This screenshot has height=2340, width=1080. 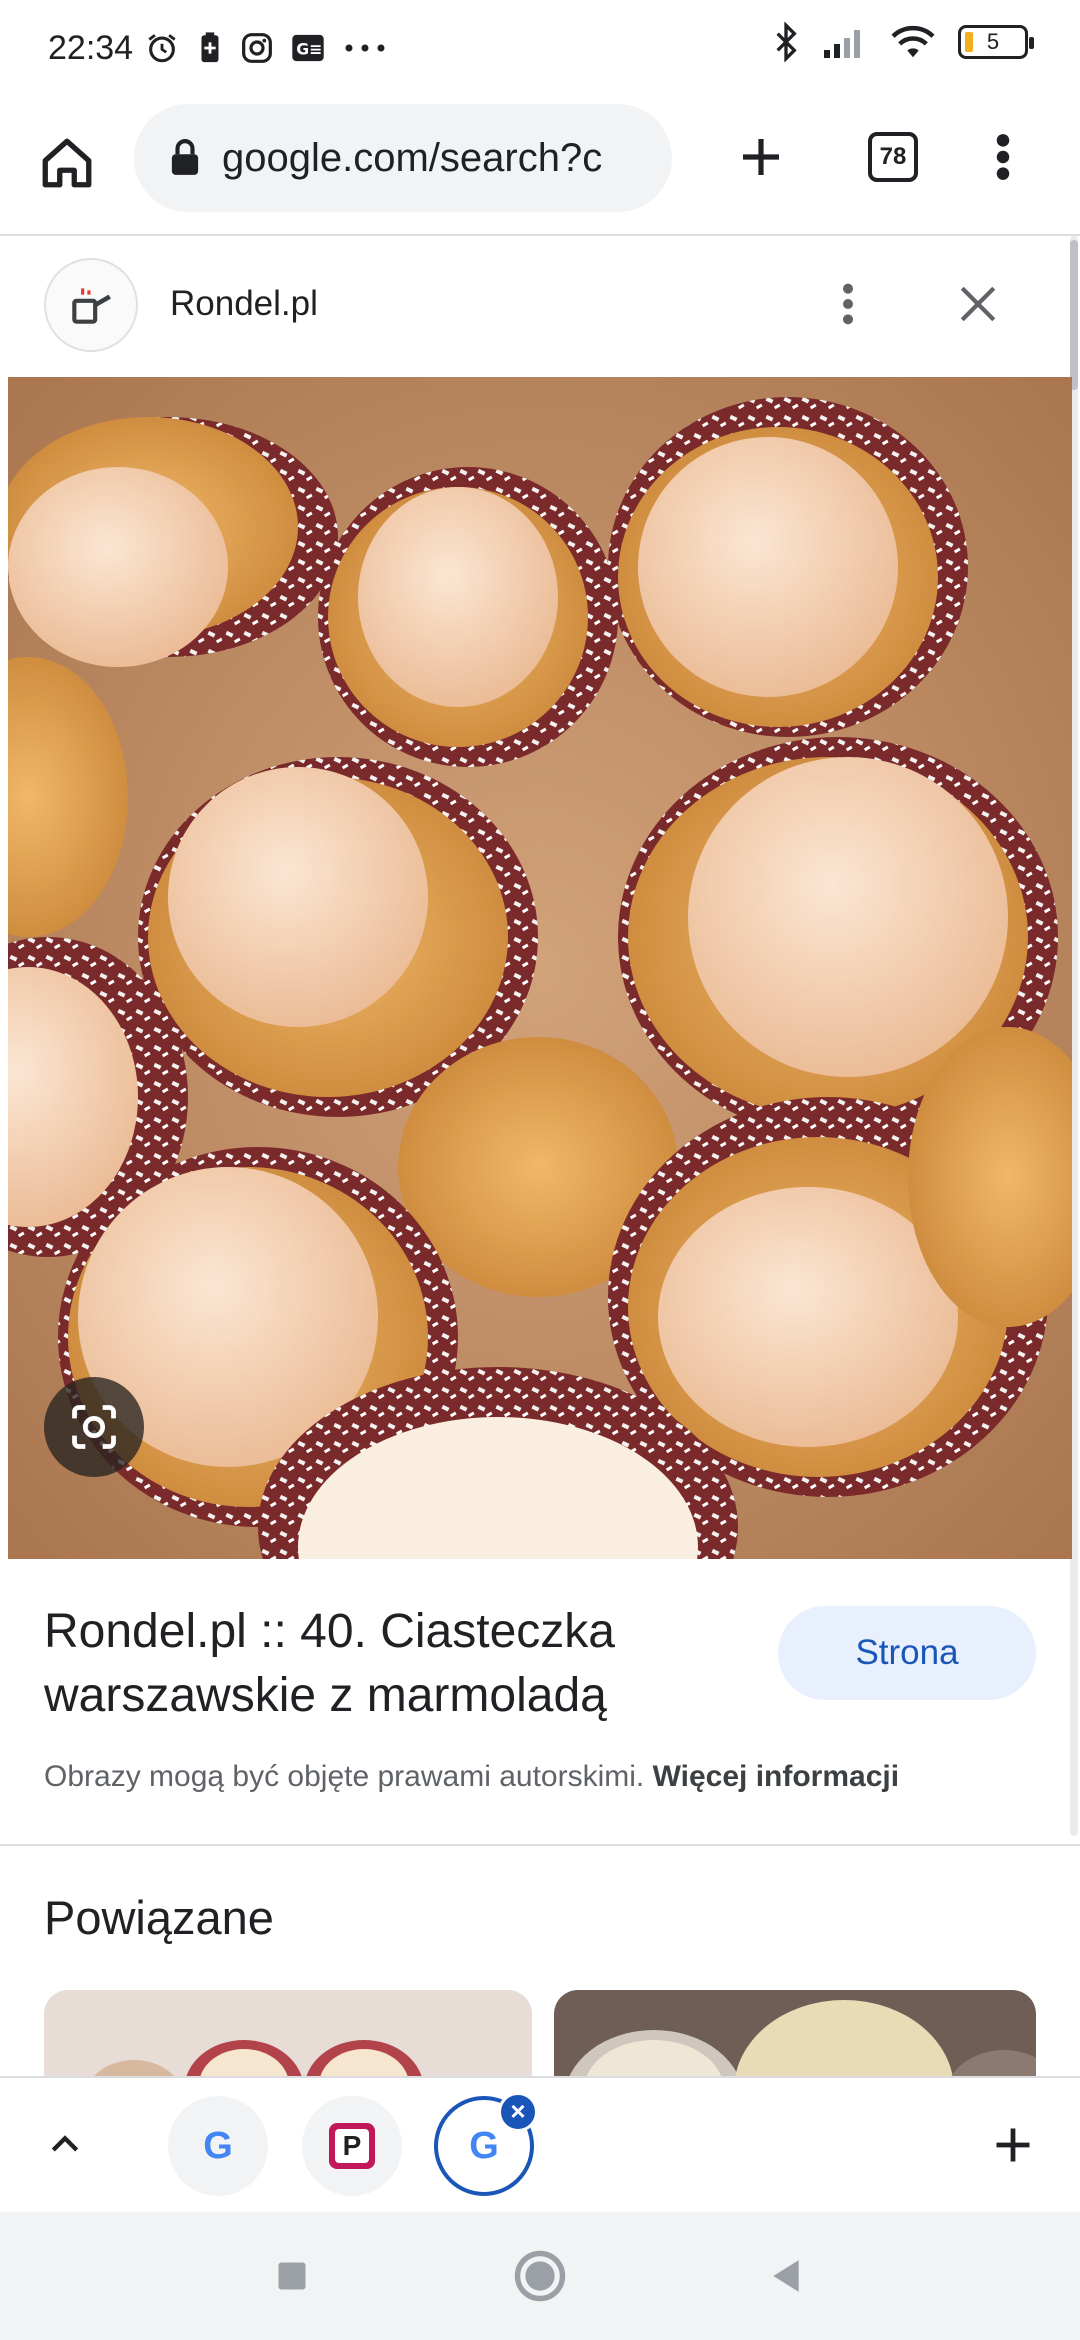 I want to click on url-text: google.com/search?c, so click(x=412, y=157).